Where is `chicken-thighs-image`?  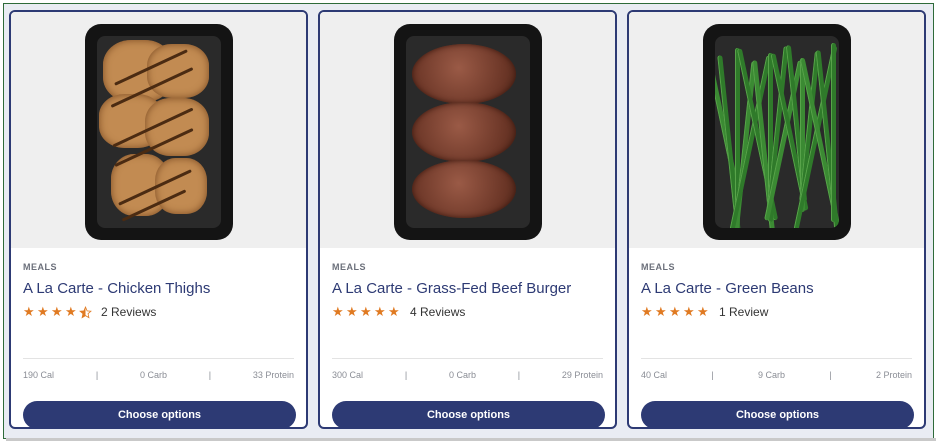 chicken-thighs-image is located at coordinates (158, 132).